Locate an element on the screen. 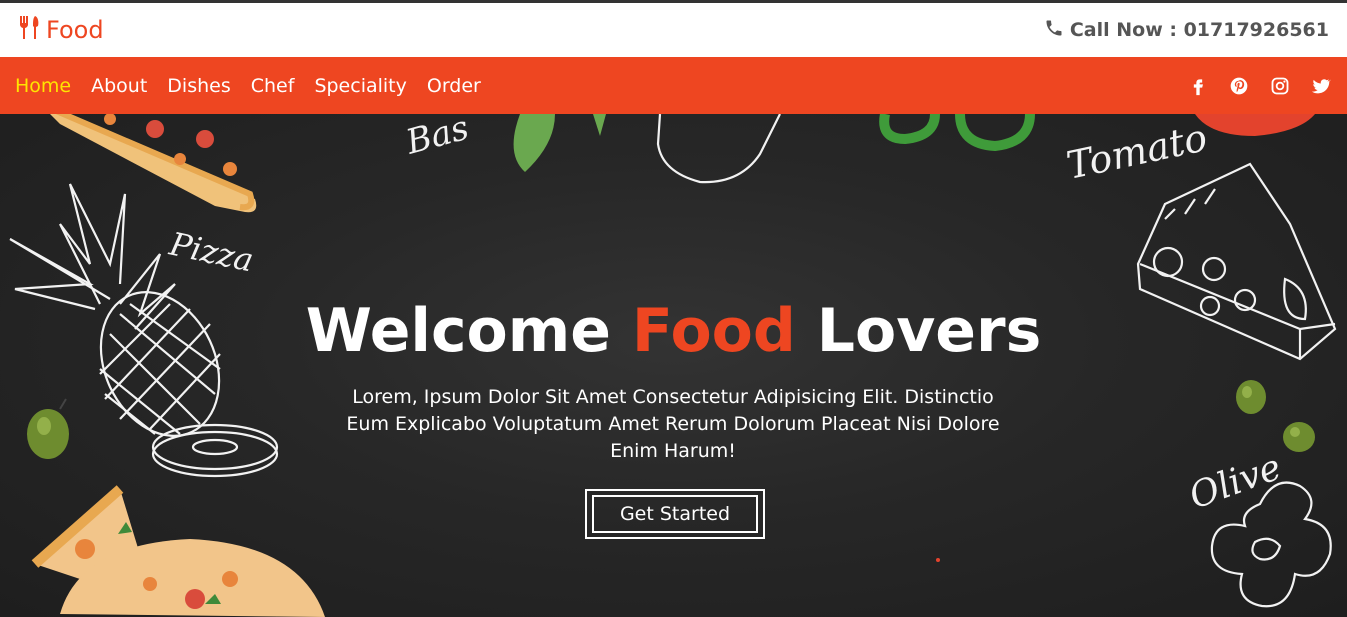 This screenshot has width=1347, height=617. brand-logo: Food is located at coordinates (61, 30).